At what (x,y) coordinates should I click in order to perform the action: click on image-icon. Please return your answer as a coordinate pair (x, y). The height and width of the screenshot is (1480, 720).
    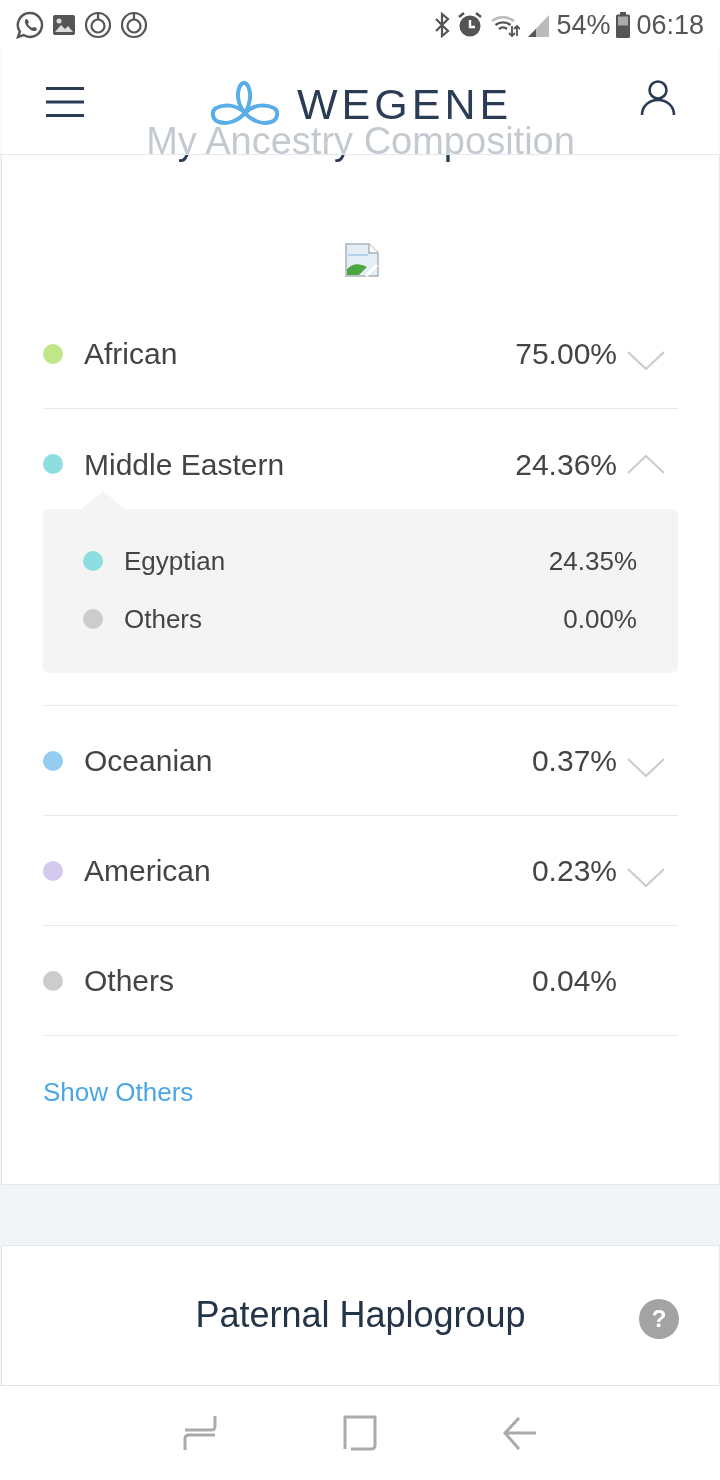
    Looking at the image, I should click on (64, 25).